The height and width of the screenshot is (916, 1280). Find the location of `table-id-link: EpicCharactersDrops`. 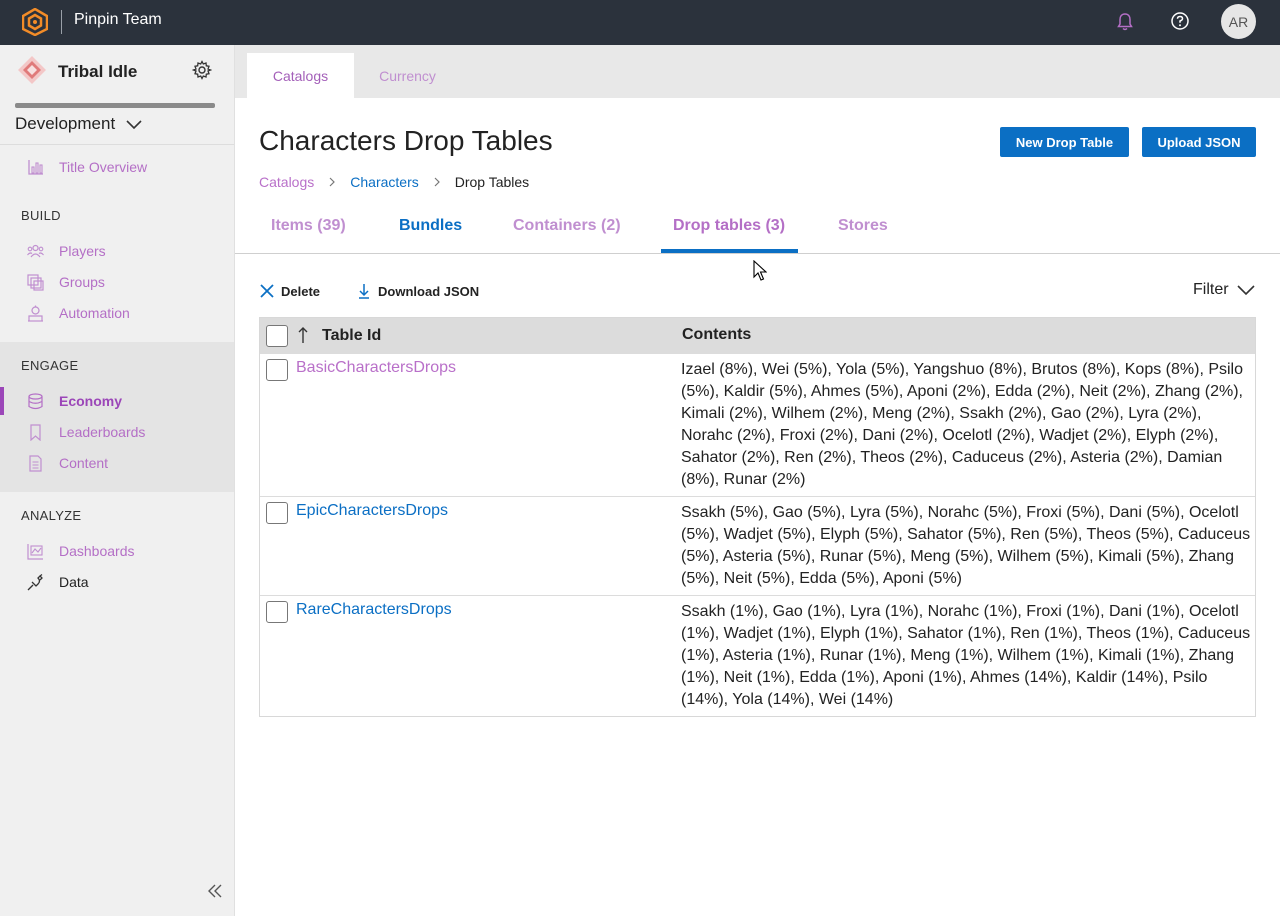

table-id-link: EpicCharactersDrops is located at coordinates (372, 511).